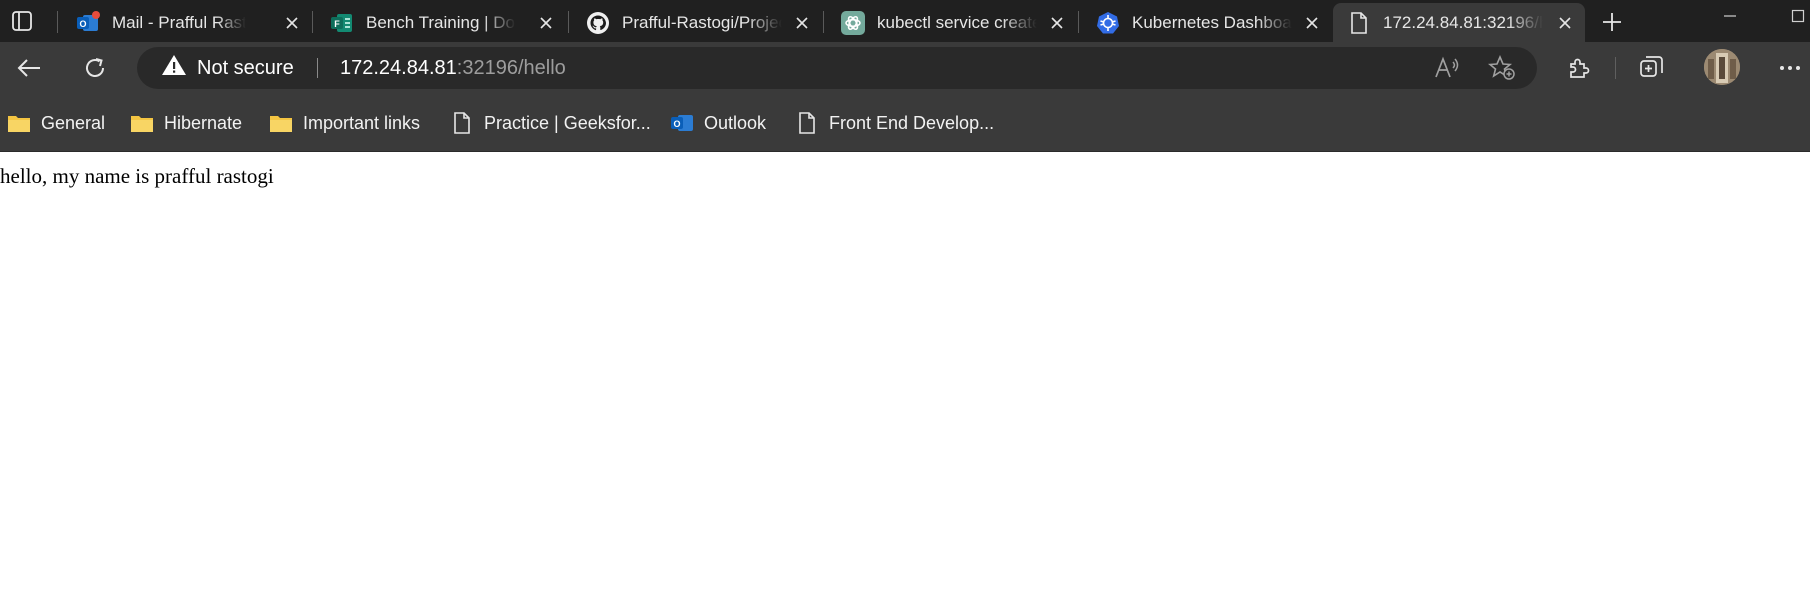 This screenshot has width=1810, height=607. Describe the element at coordinates (179, 22) in the screenshot. I see `tab-title: Mail - Prafful Rastogi - Outlook` at that location.